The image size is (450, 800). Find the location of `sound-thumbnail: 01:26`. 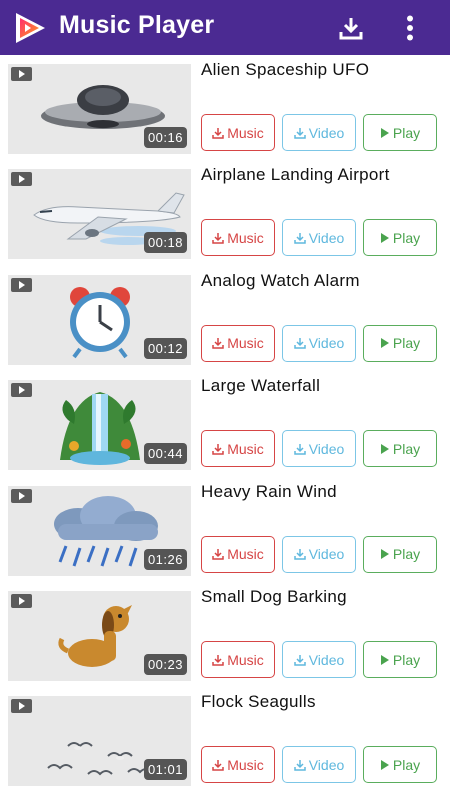

sound-thumbnail: 01:26 is located at coordinates (99, 530).